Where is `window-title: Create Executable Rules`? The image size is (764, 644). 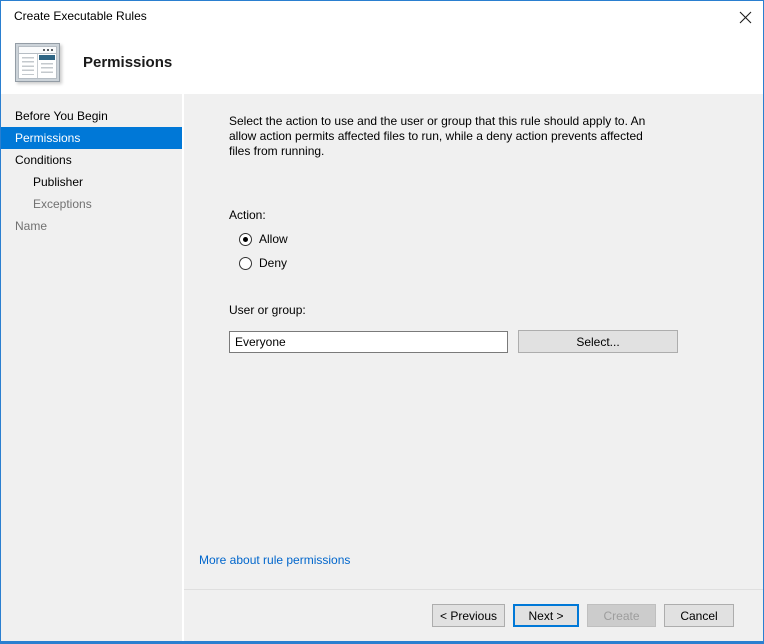 window-title: Create Executable Rules is located at coordinates (80, 16).